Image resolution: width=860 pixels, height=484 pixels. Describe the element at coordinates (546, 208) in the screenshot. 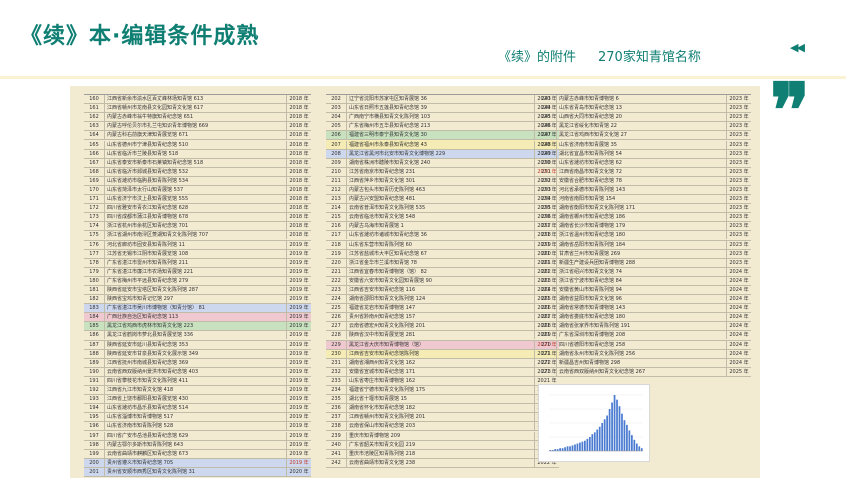

I see `row-number: 255` at that location.